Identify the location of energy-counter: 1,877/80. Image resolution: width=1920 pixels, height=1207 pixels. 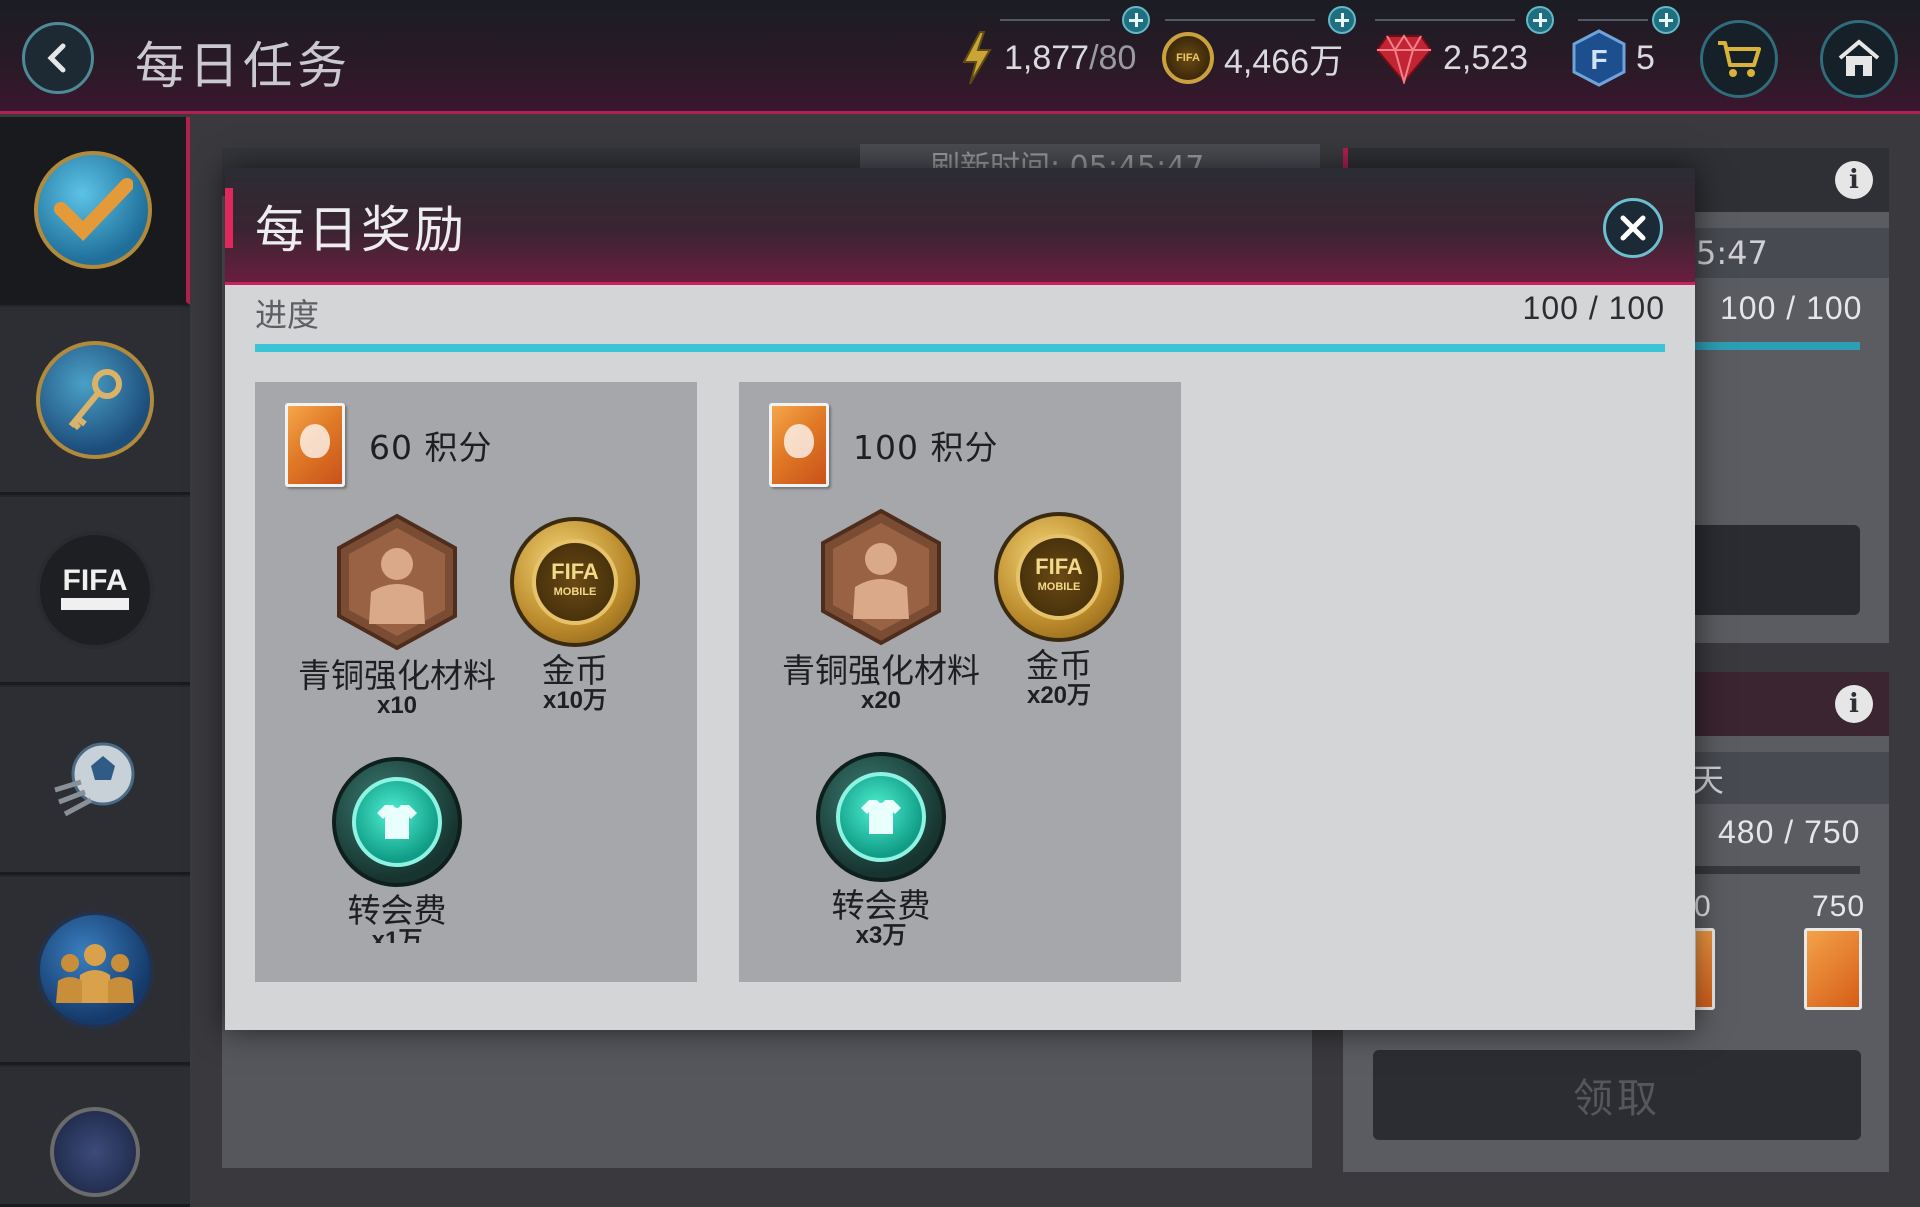
(1048, 58).